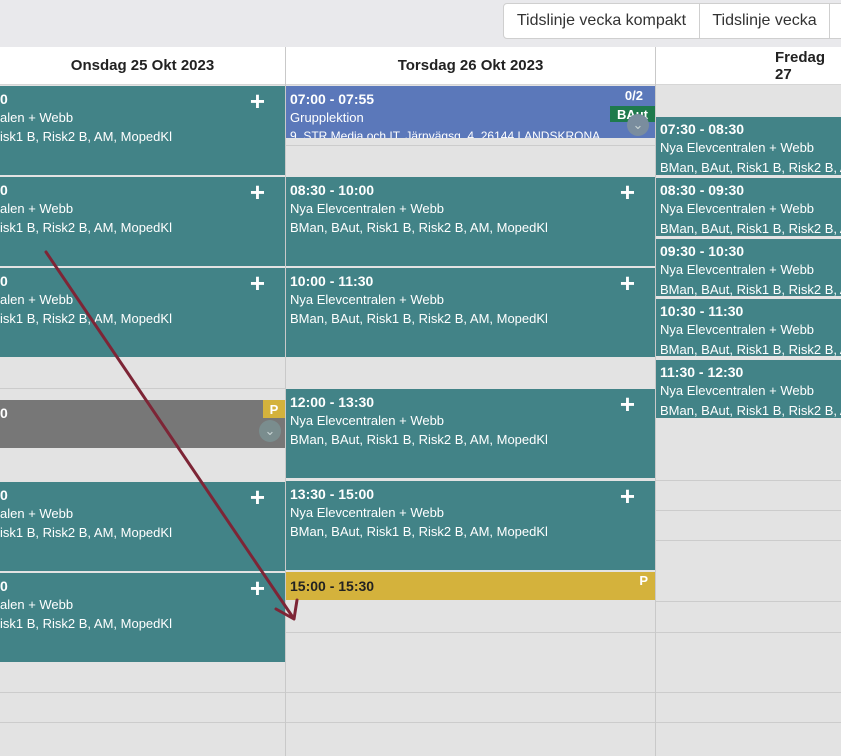  Describe the element at coordinates (702, 129) in the screenshot. I see `event-time: 07:30 - 08:30` at that location.